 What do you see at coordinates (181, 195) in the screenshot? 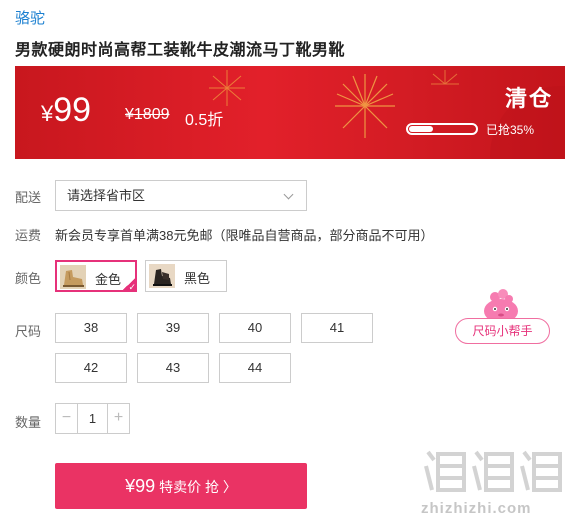
I see `region-select: 请选择省市区` at bounding box center [181, 195].